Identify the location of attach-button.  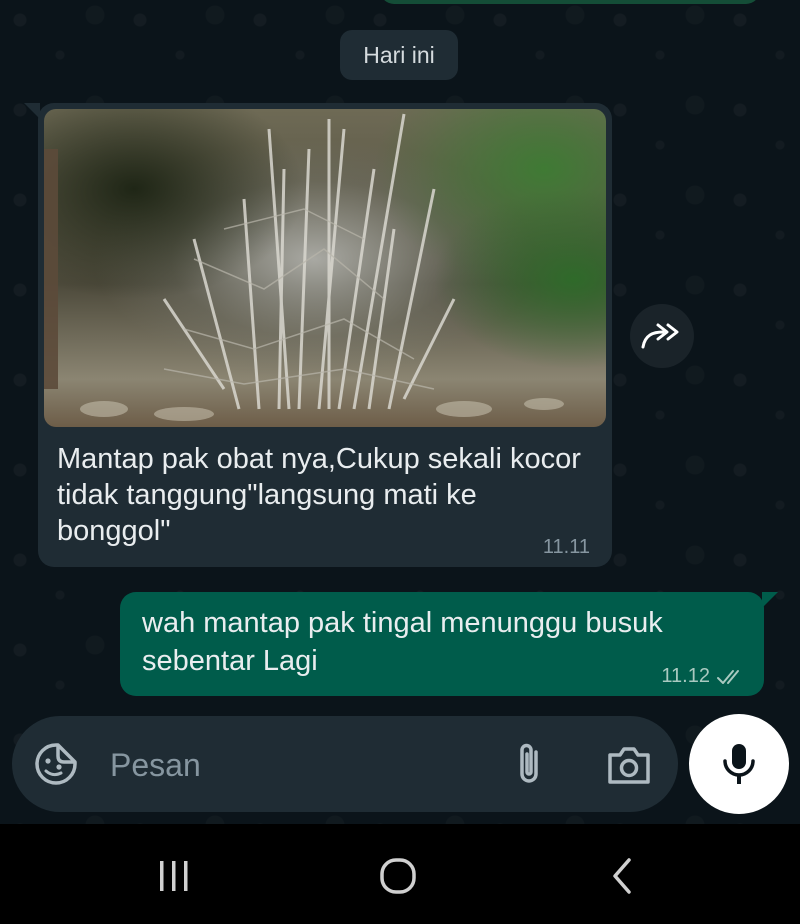
(530, 764).